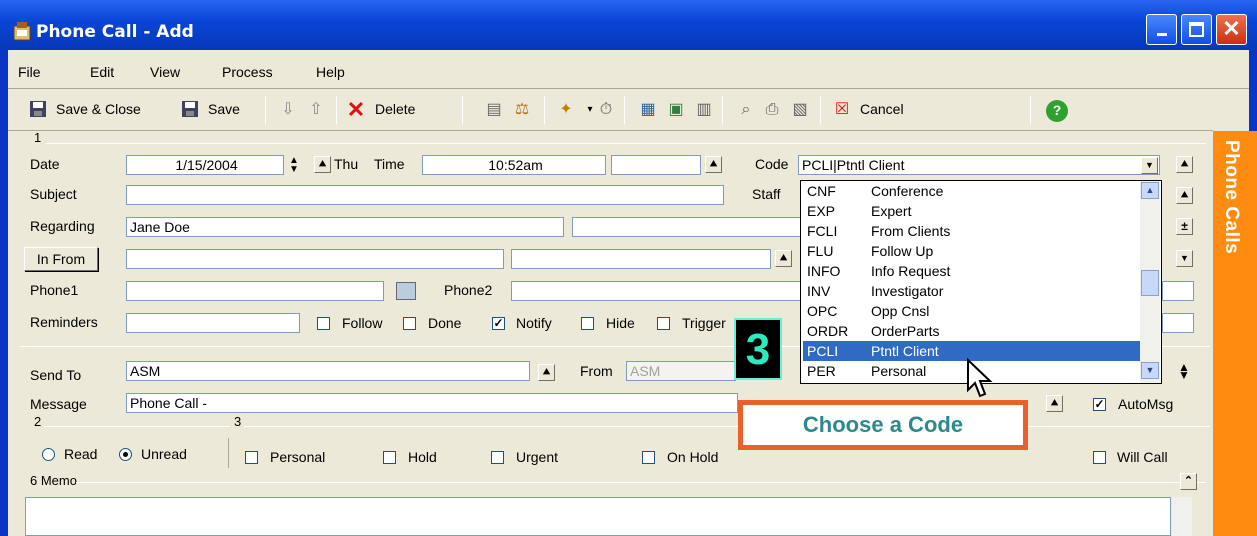 This screenshot has width=1257, height=536. Describe the element at coordinates (566, 110) in the screenshot. I see `new-item-icon: ✦` at that location.